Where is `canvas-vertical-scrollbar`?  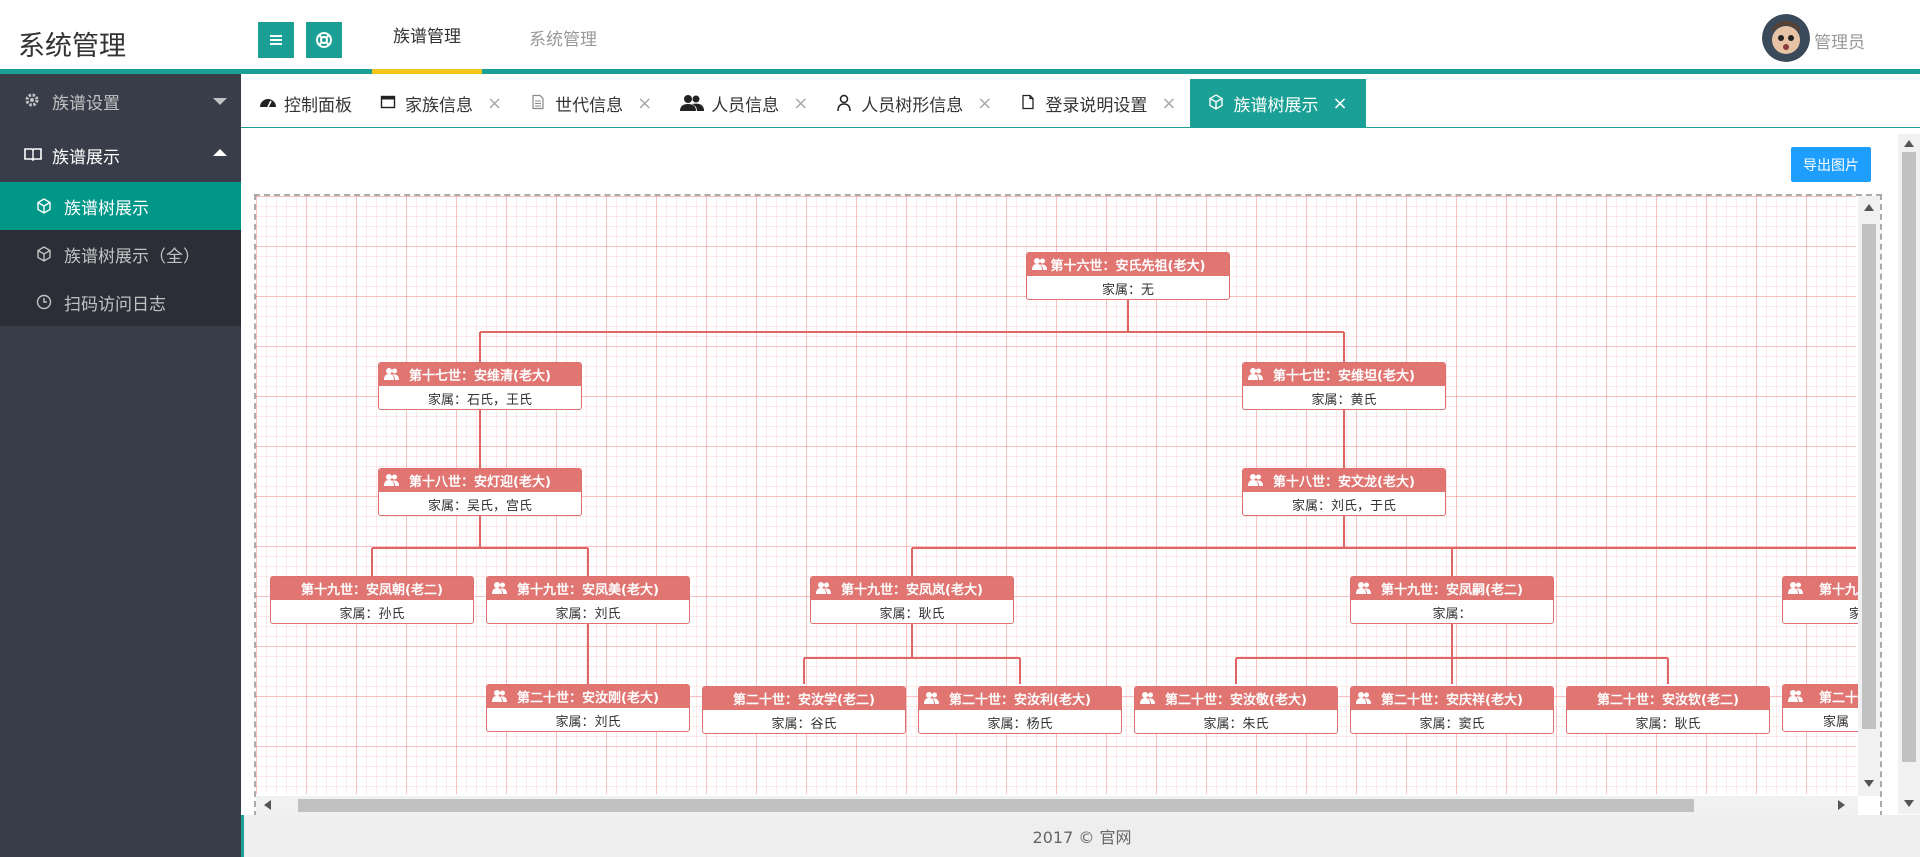 canvas-vertical-scrollbar is located at coordinates (1869, 496).